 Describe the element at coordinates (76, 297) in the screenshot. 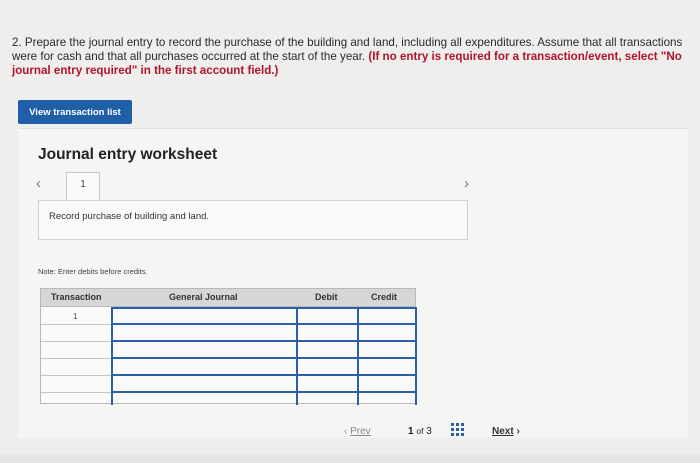

I see `header-transaction: Transaction` at that location.